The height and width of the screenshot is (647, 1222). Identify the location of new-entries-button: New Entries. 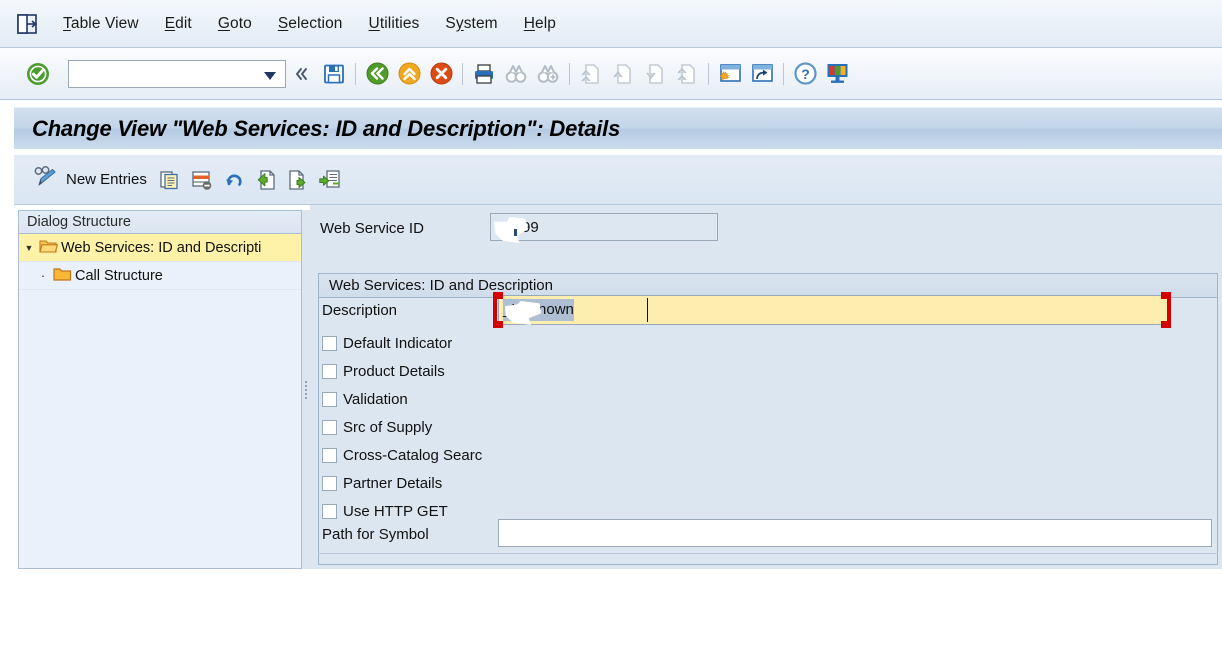
(90, 180).